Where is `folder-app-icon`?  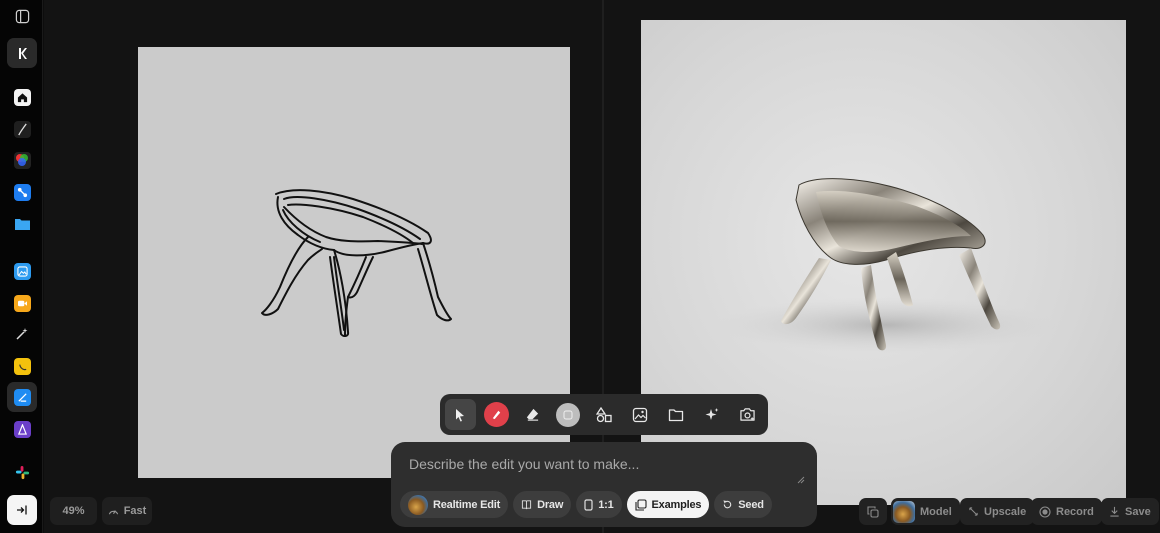
folder-app-icon is located at coordinates (22, 223).